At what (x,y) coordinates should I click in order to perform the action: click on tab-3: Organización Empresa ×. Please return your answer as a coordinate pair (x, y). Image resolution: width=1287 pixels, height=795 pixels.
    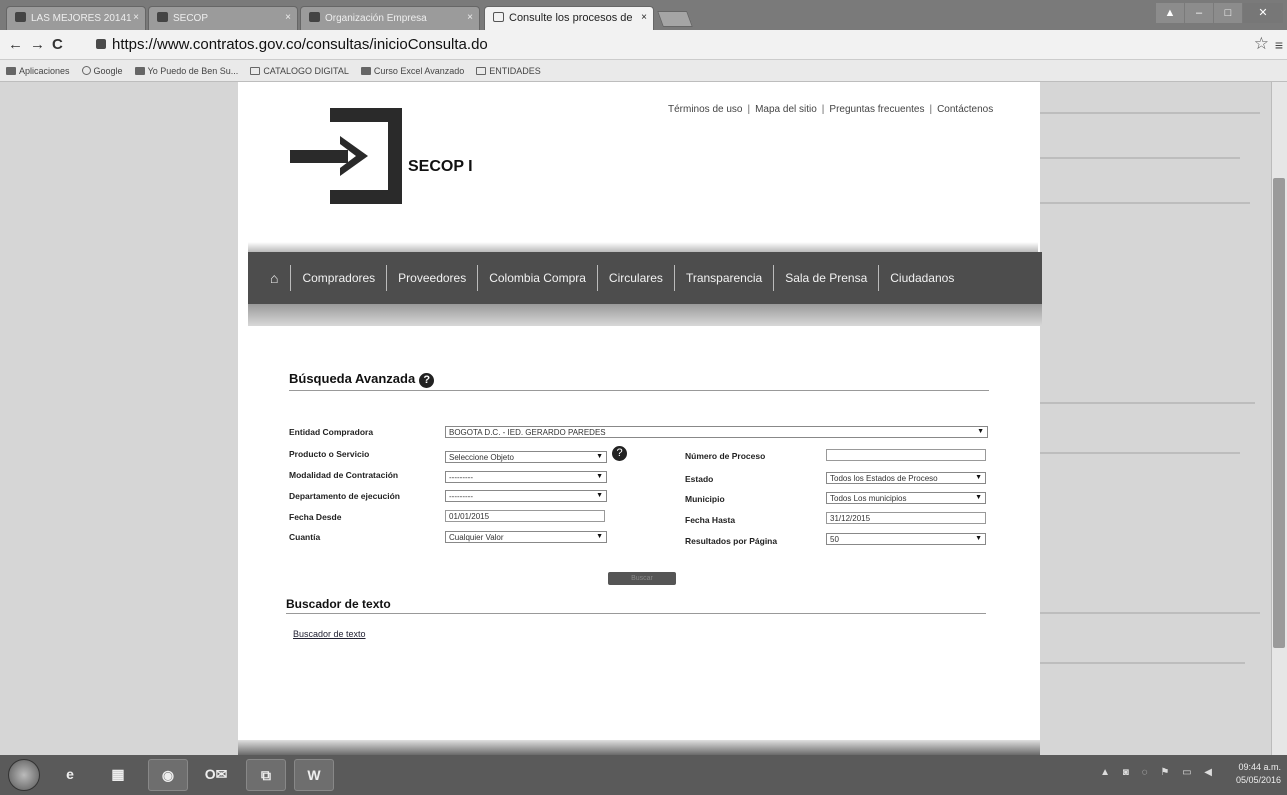
    Looking at the image, I should click on (390, 18).